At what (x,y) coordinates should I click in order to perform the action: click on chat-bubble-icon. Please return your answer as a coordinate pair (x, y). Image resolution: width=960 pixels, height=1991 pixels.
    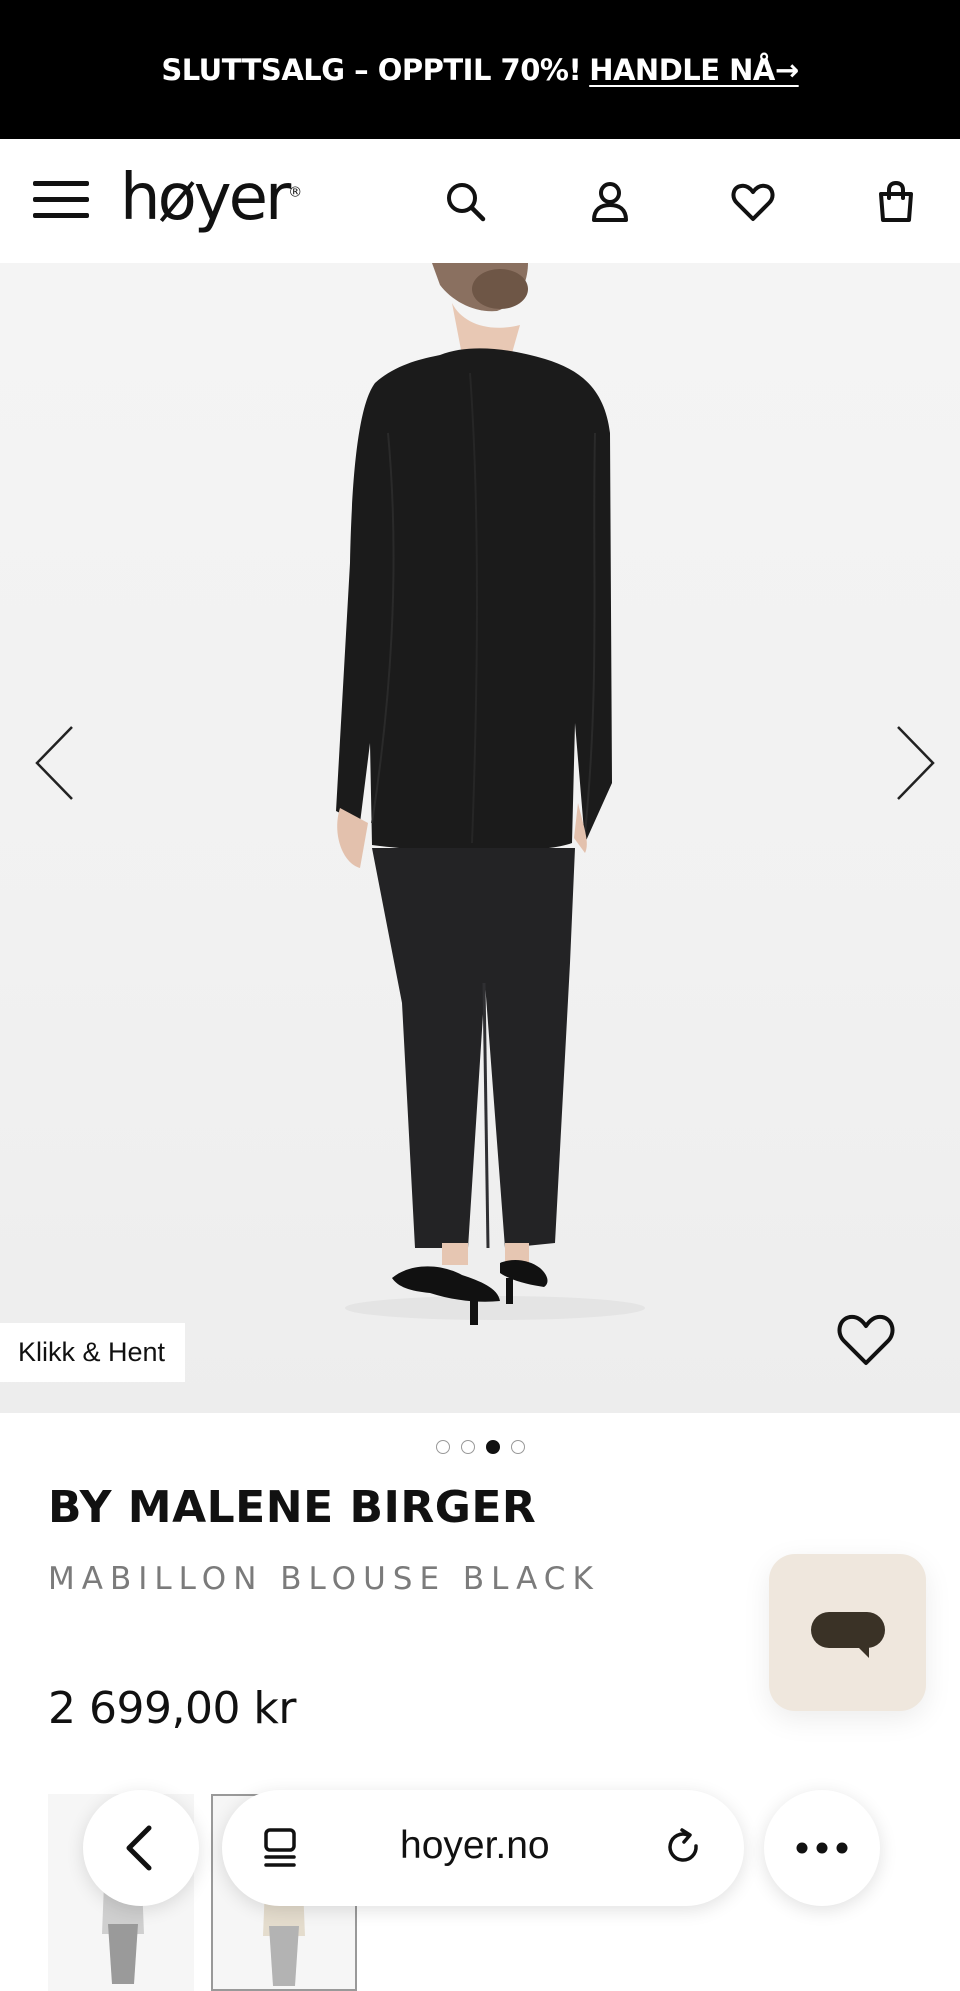
    Looking at the image, I should click on (848, 1635).